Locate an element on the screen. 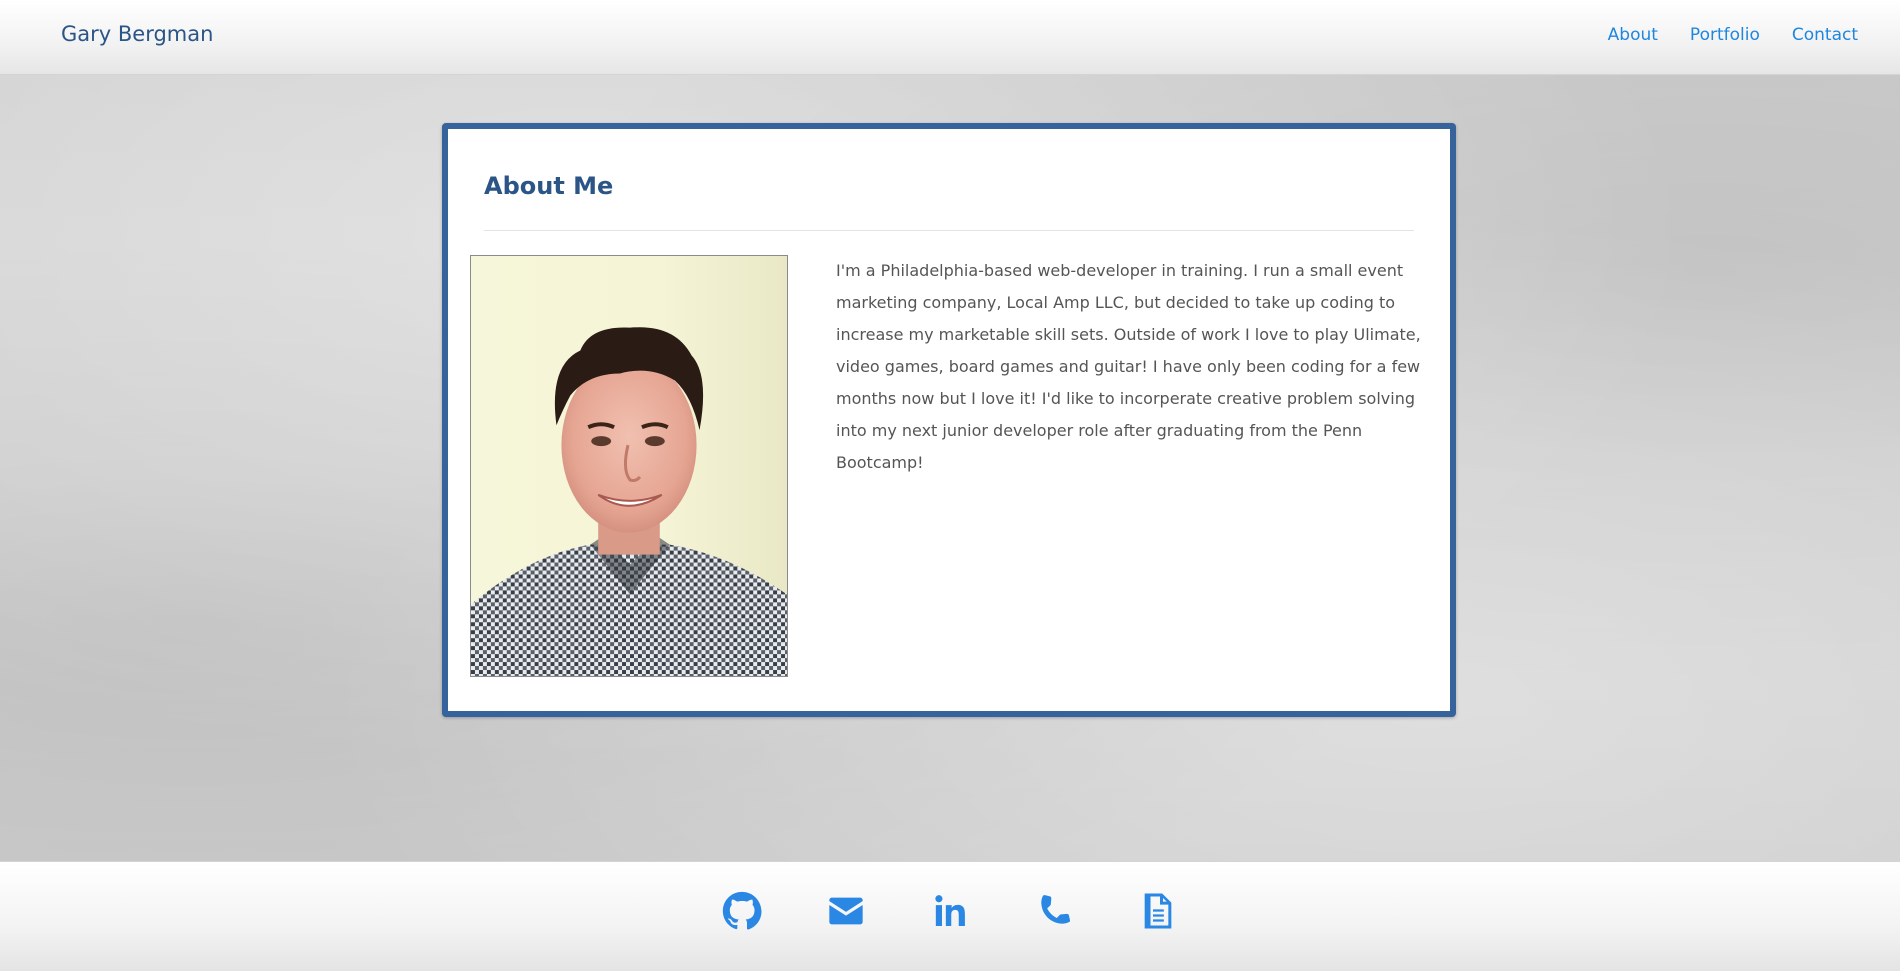  profile-photo is located at coordinates (629, 466).